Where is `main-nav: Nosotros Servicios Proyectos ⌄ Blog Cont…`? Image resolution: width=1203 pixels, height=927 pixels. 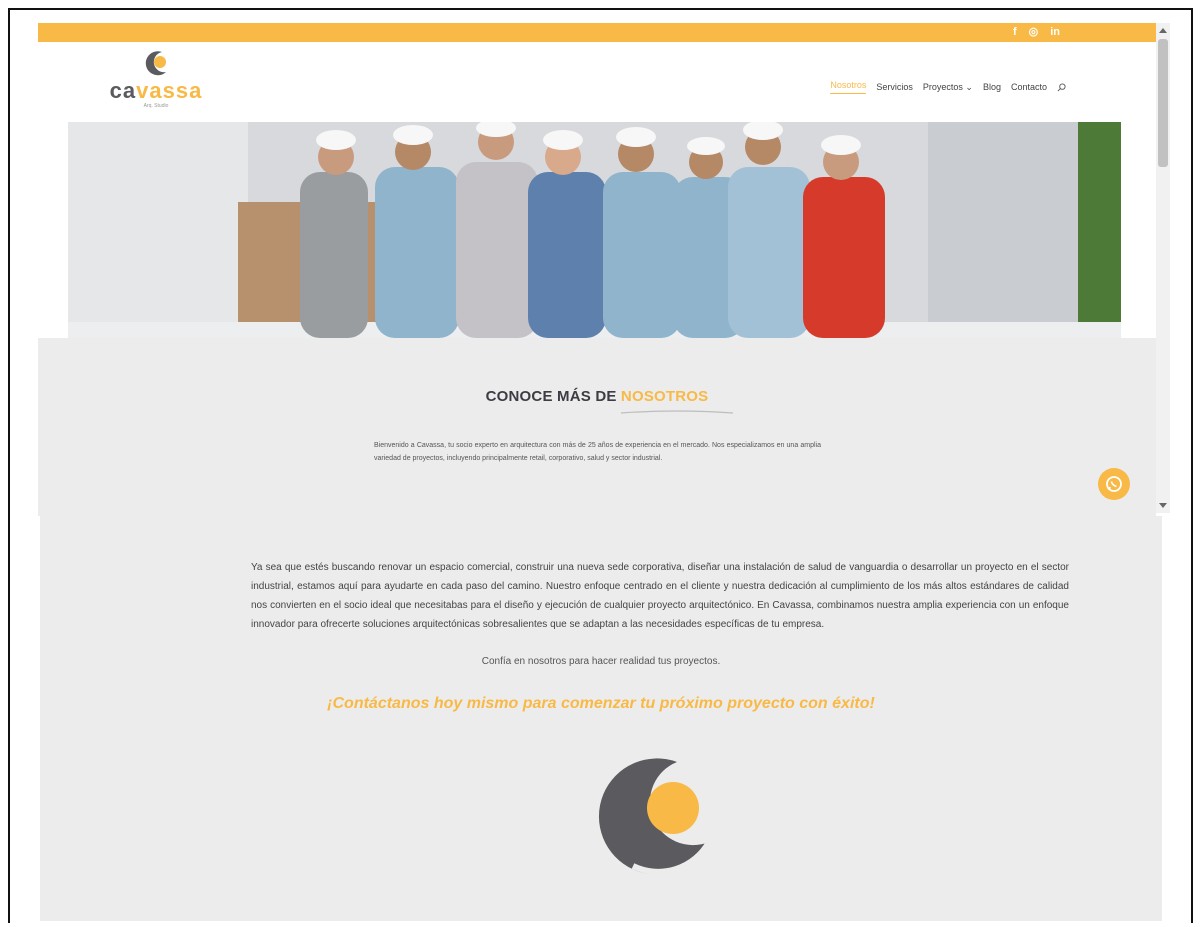 main-nav: Nosotros Servicios Proyectos ⌄ Blog Cont… is located at coordinates (948, 87).